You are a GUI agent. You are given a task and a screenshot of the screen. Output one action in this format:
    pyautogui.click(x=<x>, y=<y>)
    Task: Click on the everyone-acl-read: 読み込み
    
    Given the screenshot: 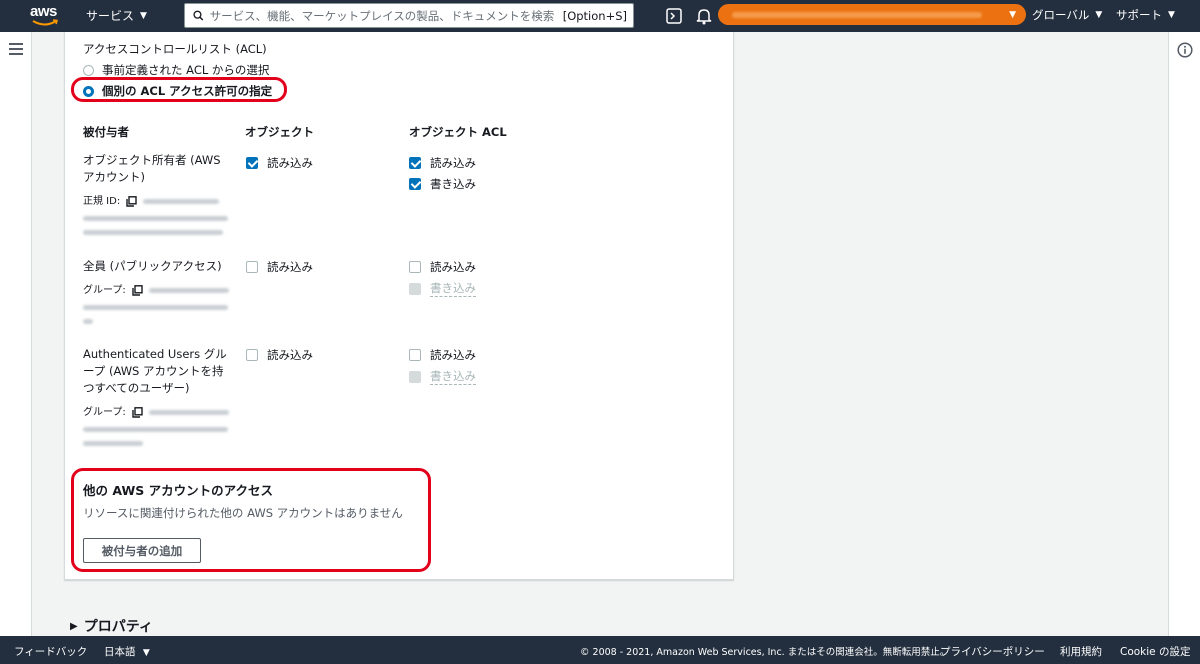 What is the action you would take?
    pyautogui.click(x=442, y=267)
    